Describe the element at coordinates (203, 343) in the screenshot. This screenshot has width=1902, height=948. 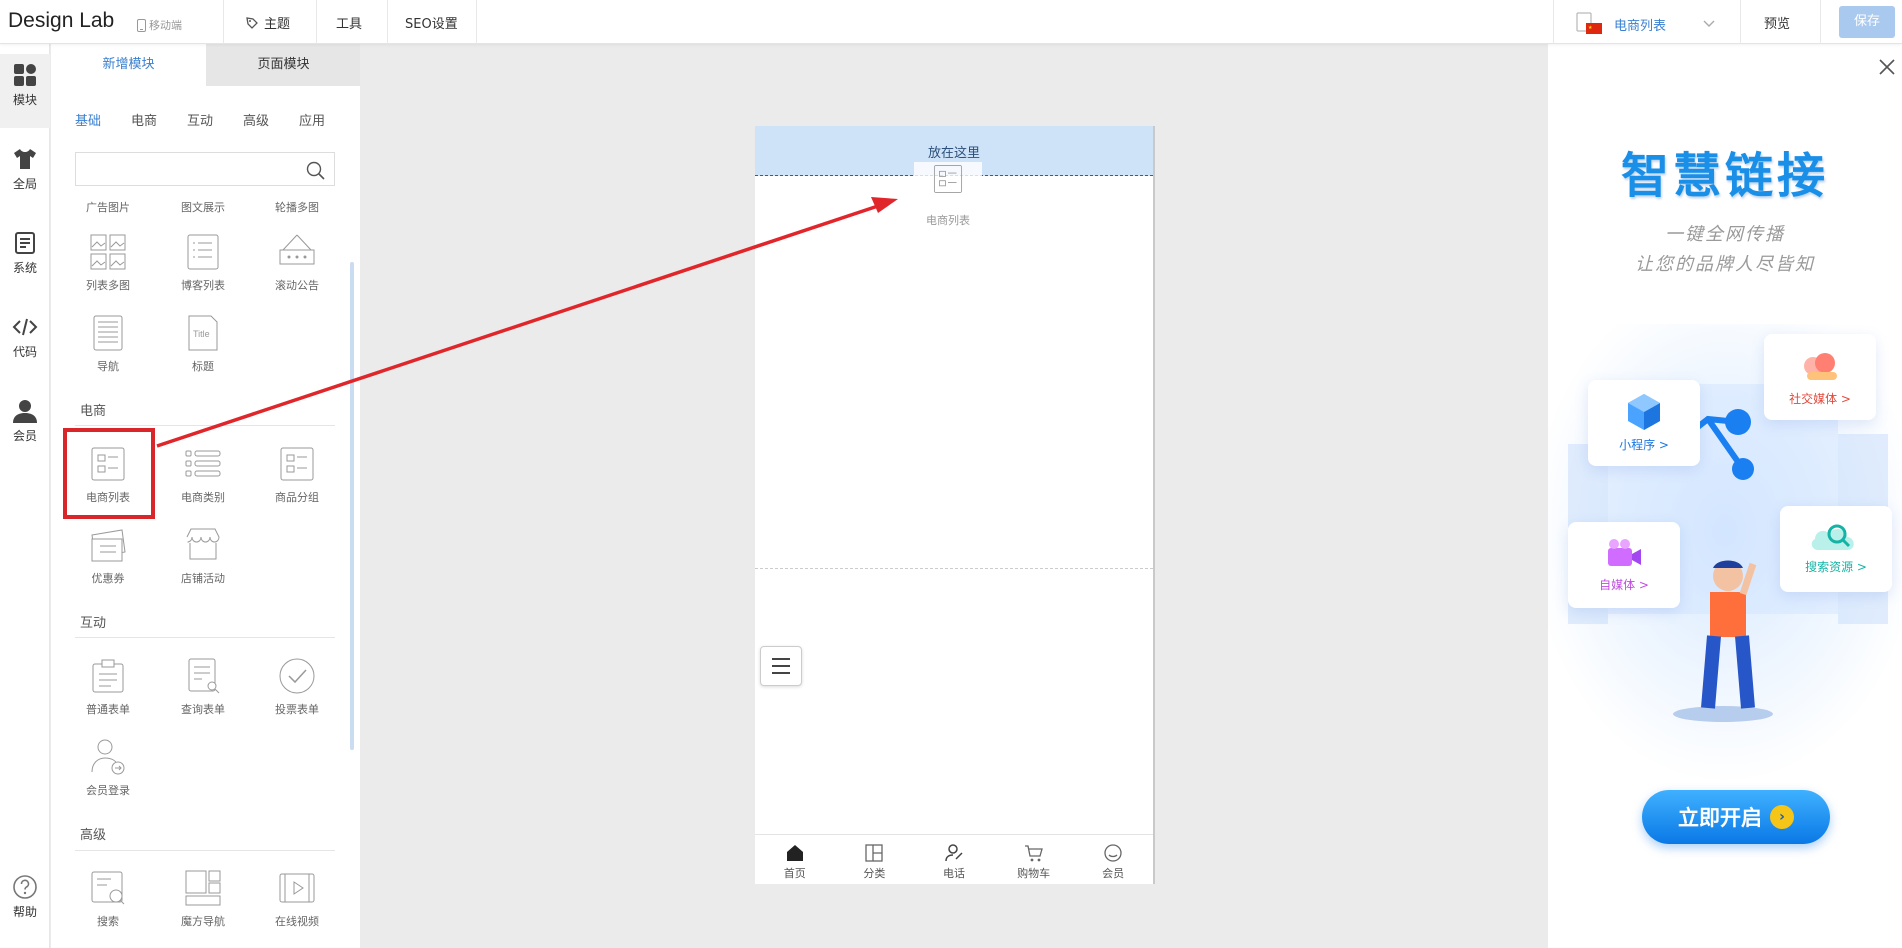
I see `module-title: Title 标题` at that location.